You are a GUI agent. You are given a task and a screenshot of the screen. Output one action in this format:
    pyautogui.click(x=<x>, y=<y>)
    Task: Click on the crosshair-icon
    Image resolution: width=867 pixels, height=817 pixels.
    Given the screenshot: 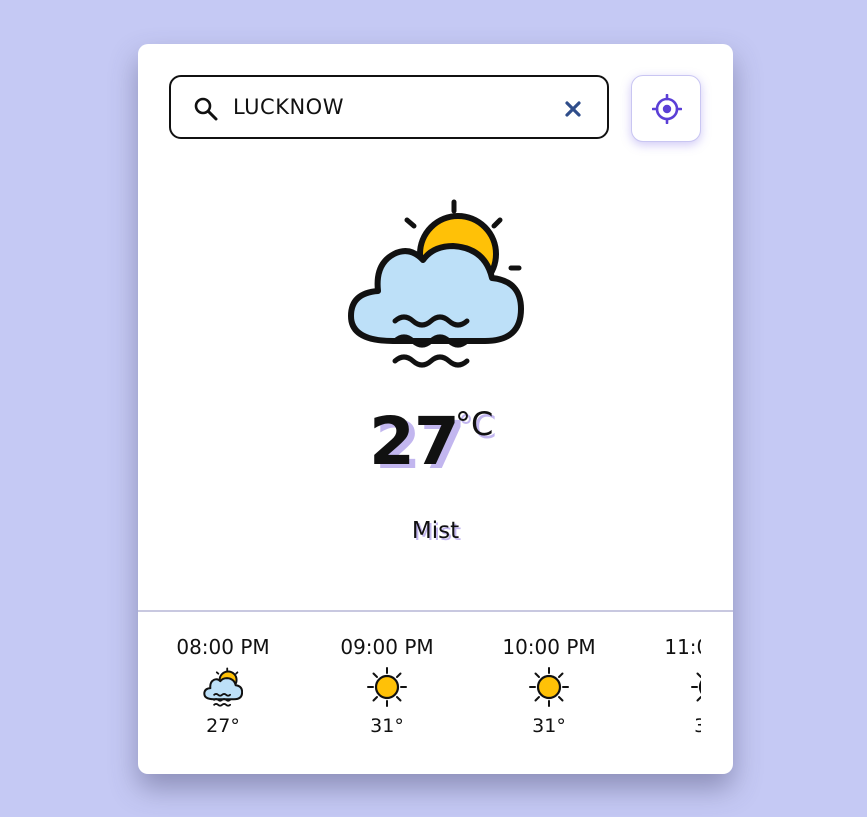 What is the action you would take?
    pyautogui.click(x=667, y=109)
    